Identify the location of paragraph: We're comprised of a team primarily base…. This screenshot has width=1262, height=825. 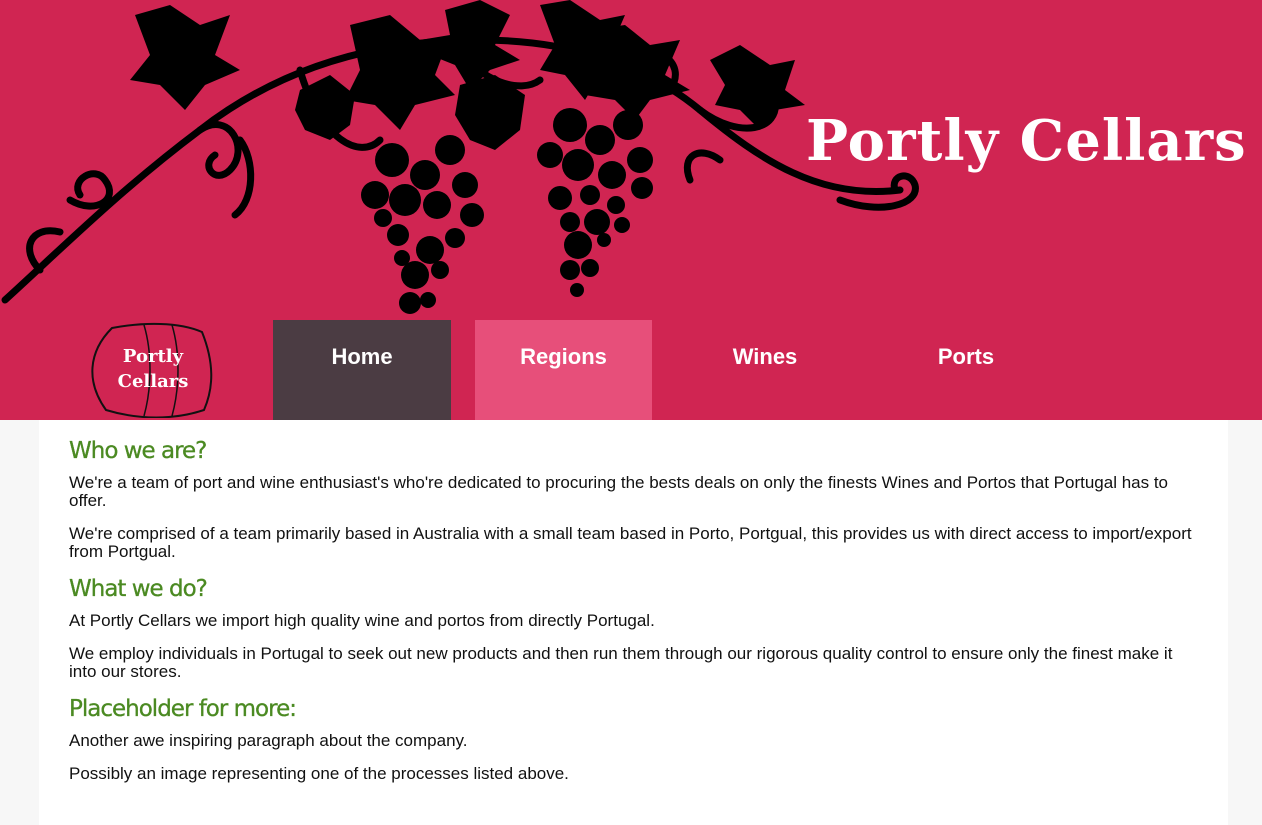
(630, 542).